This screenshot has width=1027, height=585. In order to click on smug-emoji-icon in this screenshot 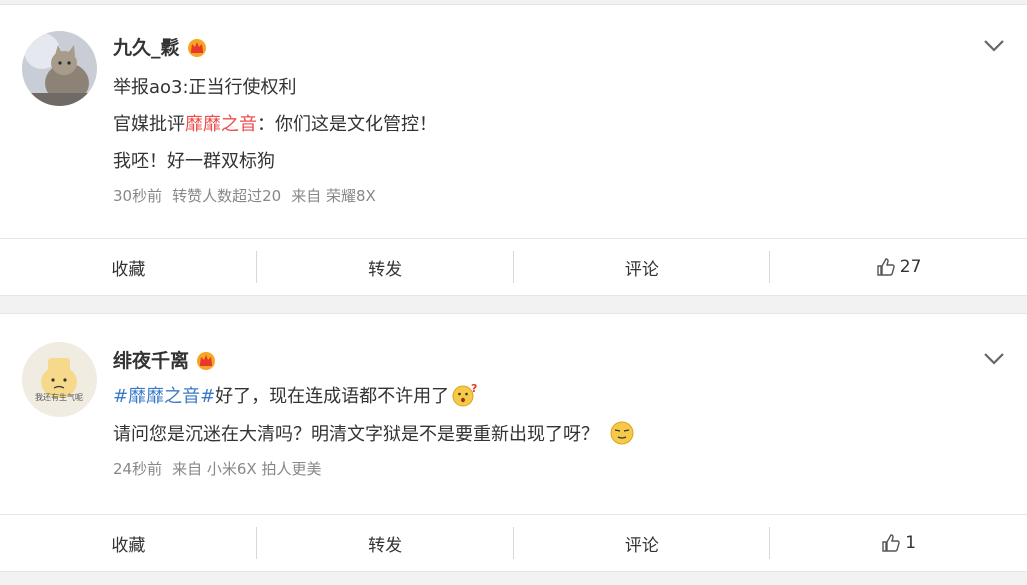, I will do `click(622, 433)`.